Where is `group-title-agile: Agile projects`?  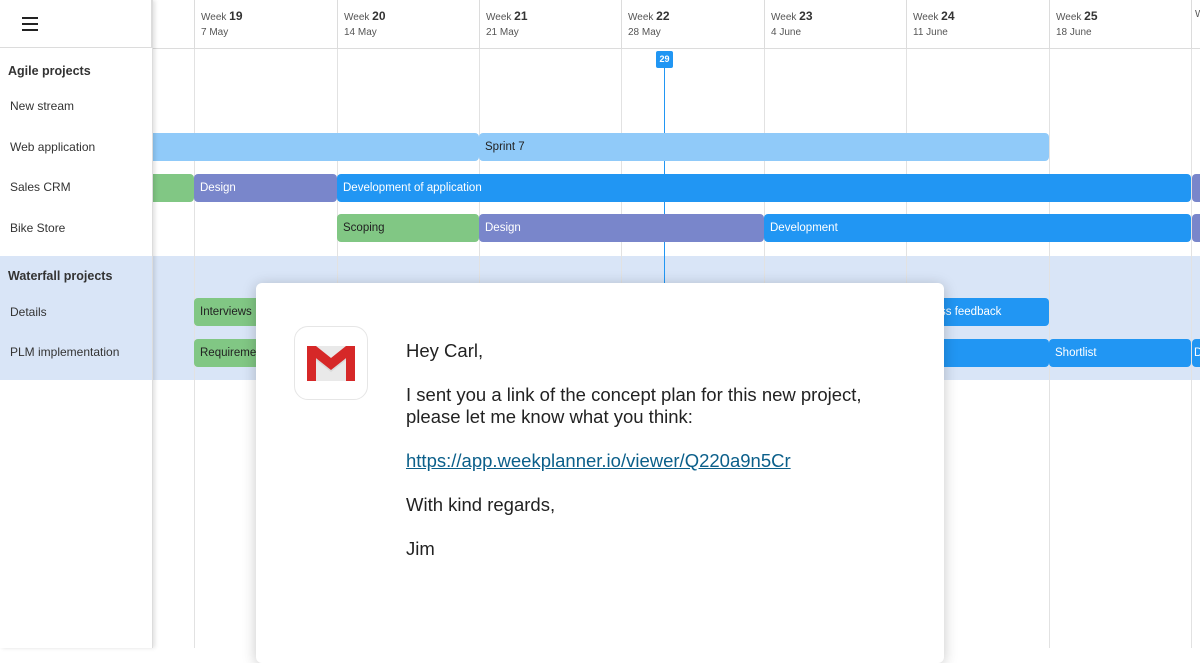 group-title-agile: Agile projects is located at coordinates (49, 71).